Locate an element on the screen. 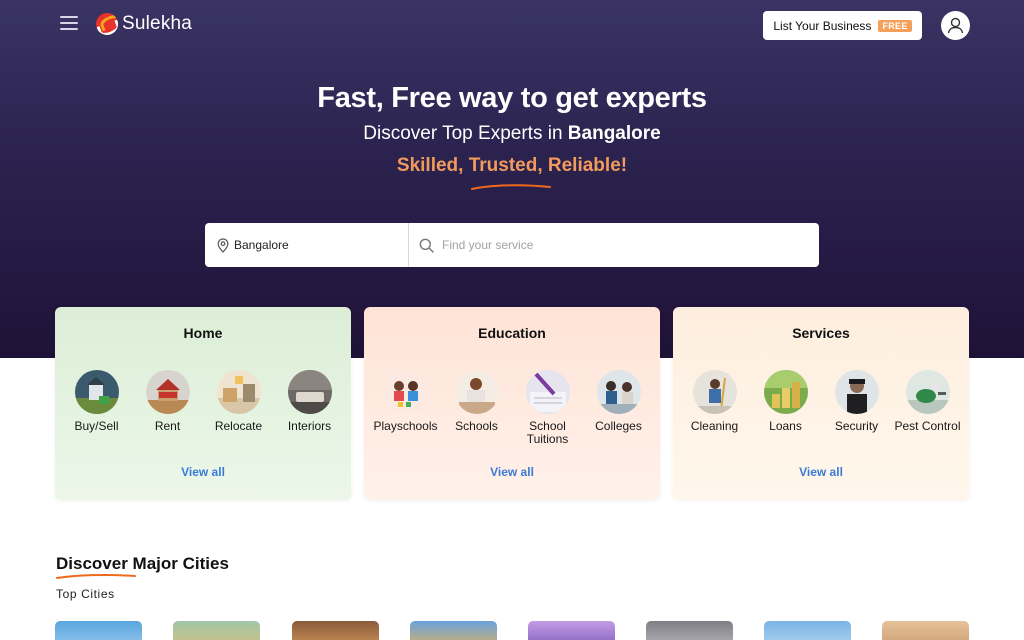 This screenshot has height=640, width=1024. schools-image is located at coordinates (476, 392).